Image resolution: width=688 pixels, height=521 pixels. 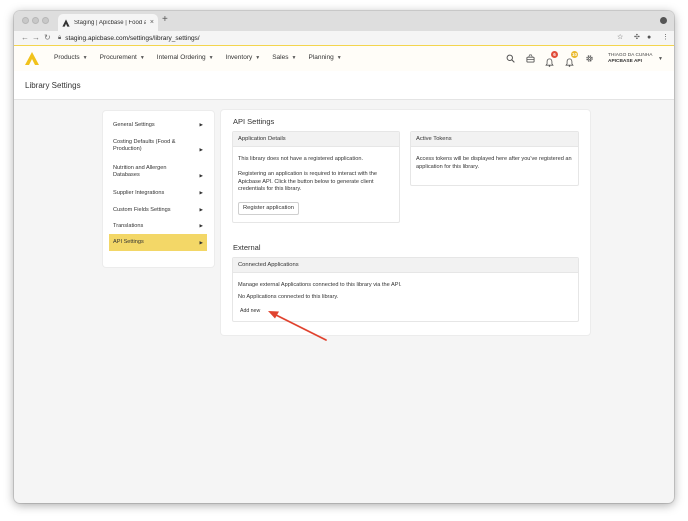 What do you see at coordinates (158, 226) in the screenshot?
I see `sidebar-item-translations: Translations ▶` at bounding box center [158, 226].